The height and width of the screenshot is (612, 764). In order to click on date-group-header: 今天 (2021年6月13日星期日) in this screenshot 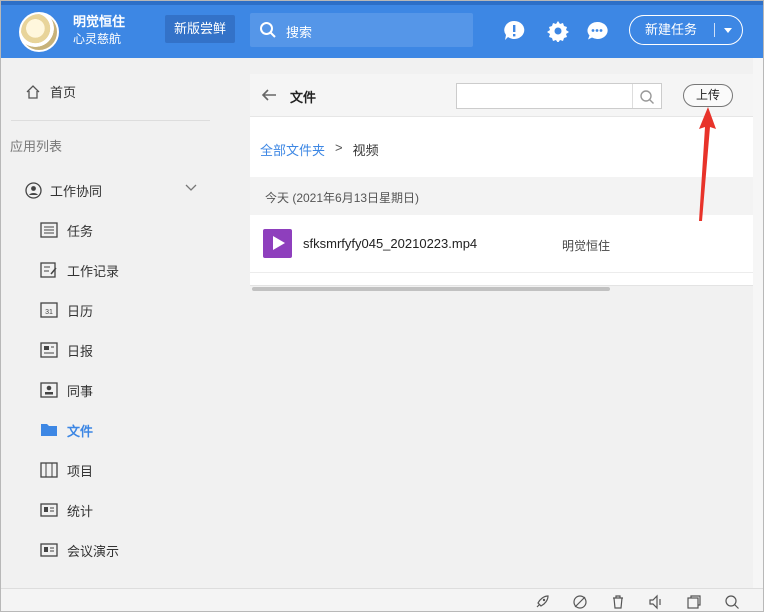, I will do `click(501, 196)`.